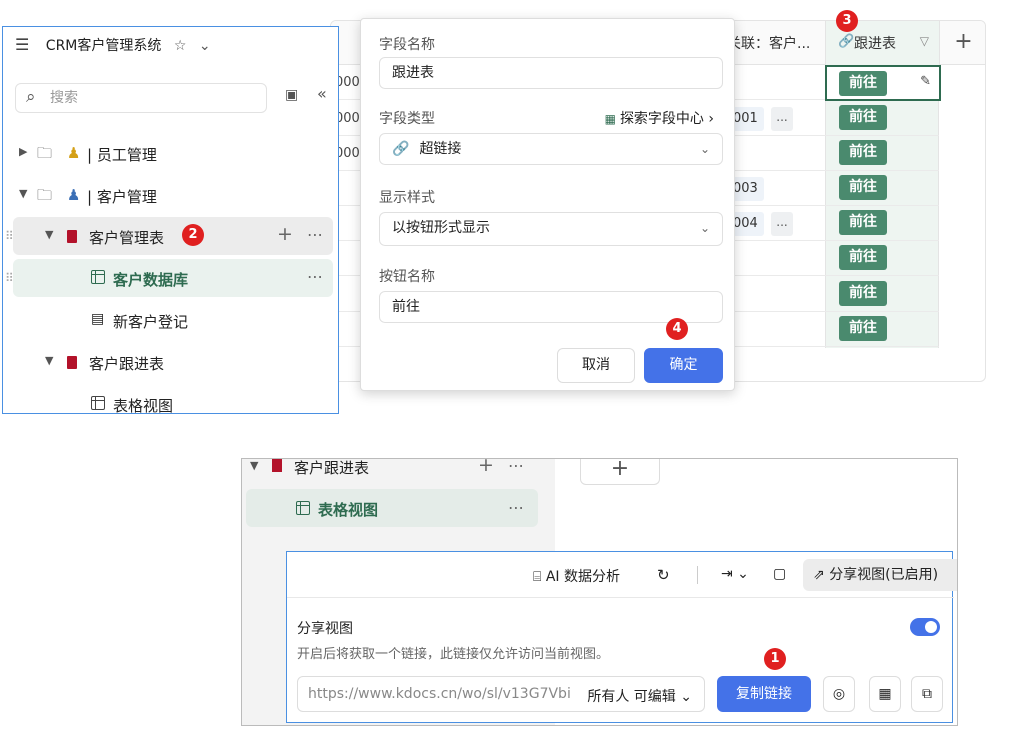 This screenshot has height=749, width=1024. Describe the element at coordinates (927, 694) in the screenshot. I see `preview-icon: ⧉` at that location.